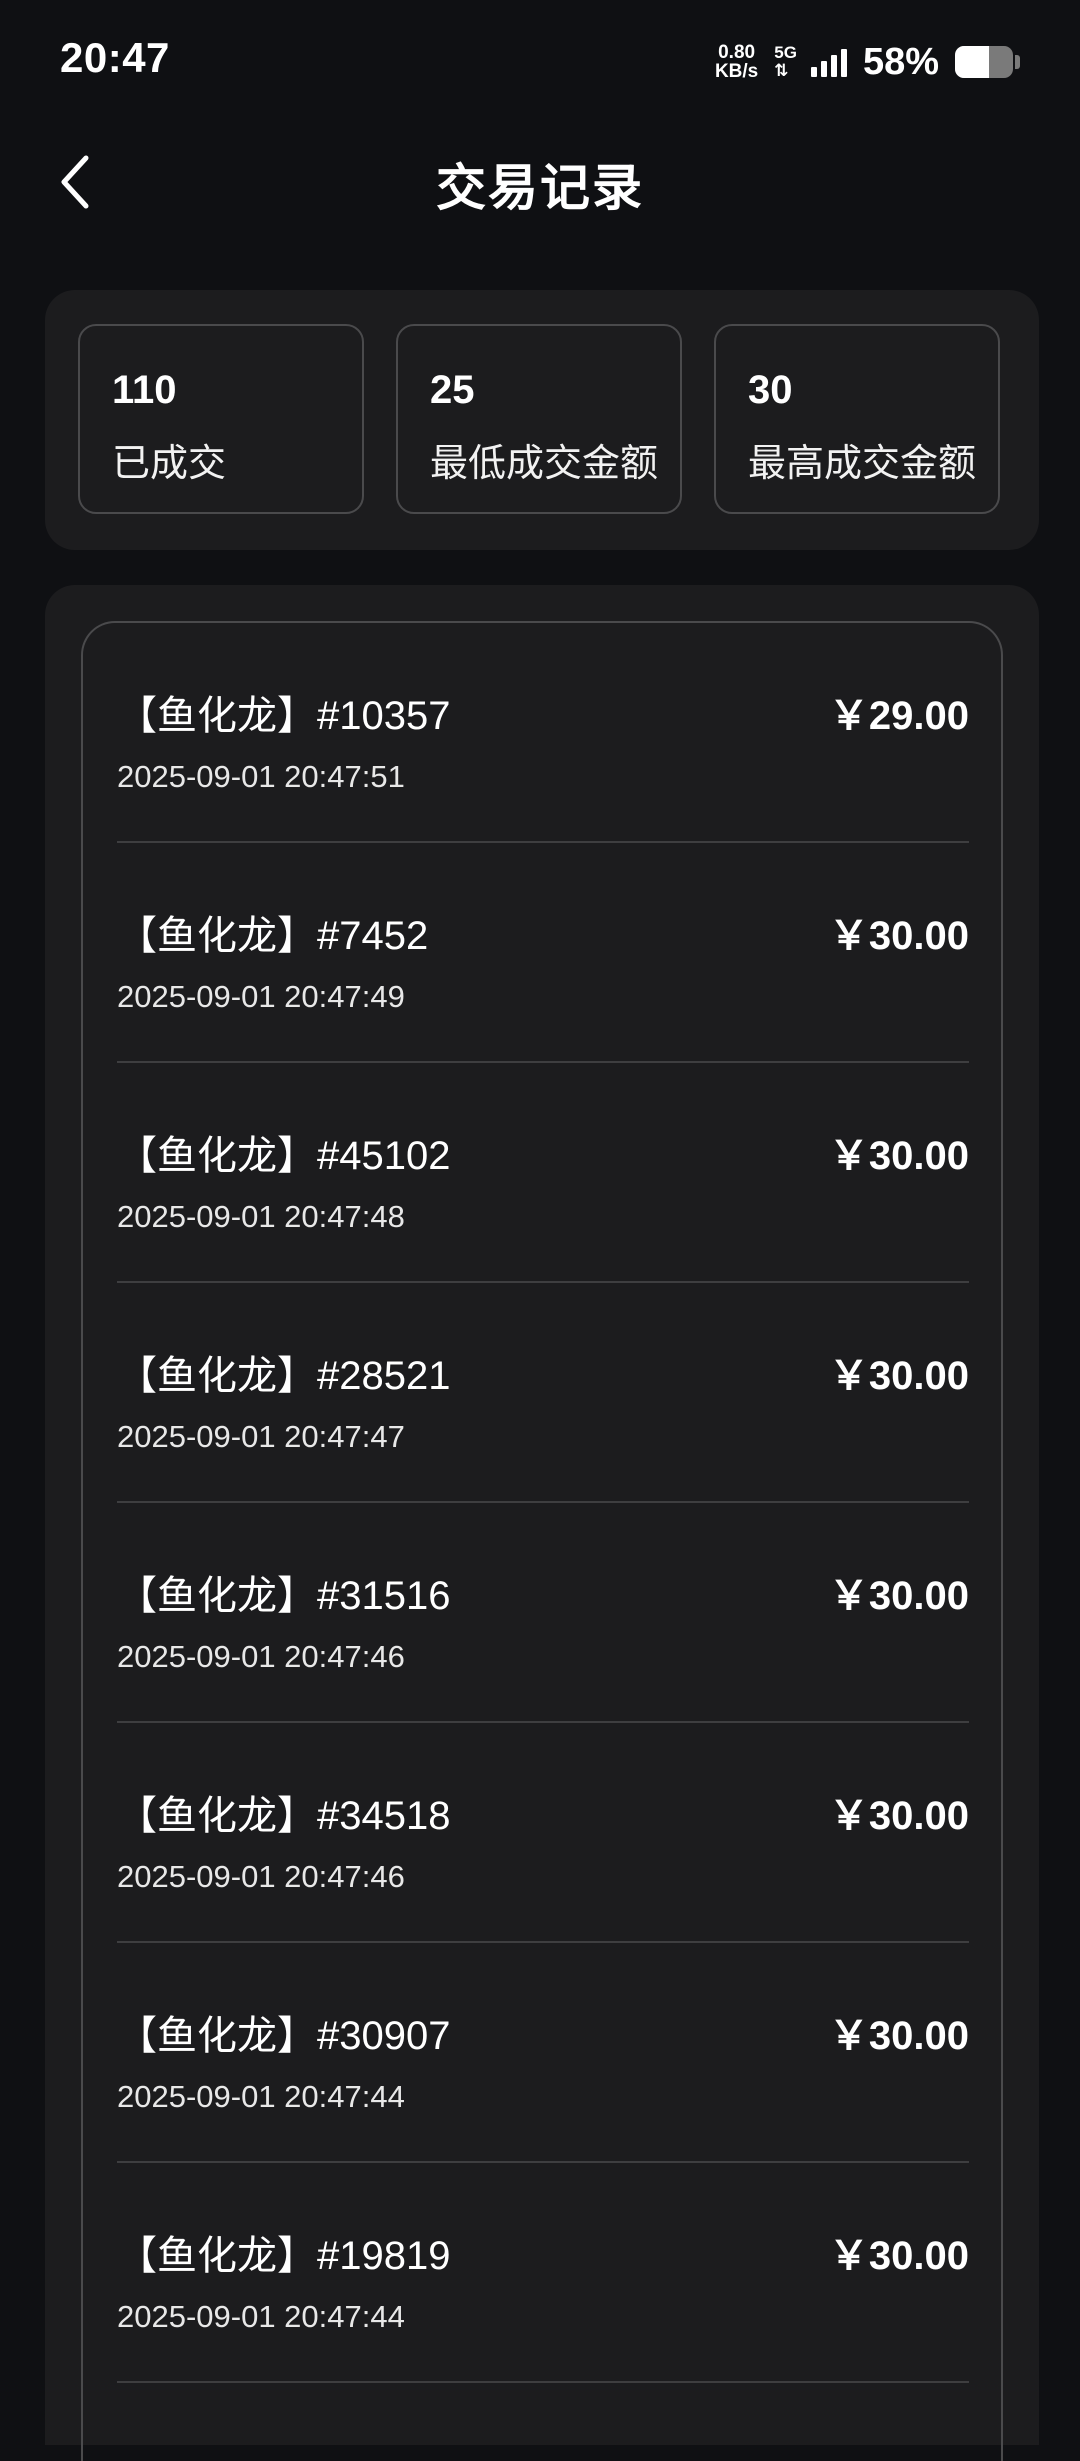 The width and height of the screenshot is (1080, 2461). What do you see at coordinates (736, 71) in the screenshot?
I see `network-speed-unit: KB/s` at bounding box center [736, 71].